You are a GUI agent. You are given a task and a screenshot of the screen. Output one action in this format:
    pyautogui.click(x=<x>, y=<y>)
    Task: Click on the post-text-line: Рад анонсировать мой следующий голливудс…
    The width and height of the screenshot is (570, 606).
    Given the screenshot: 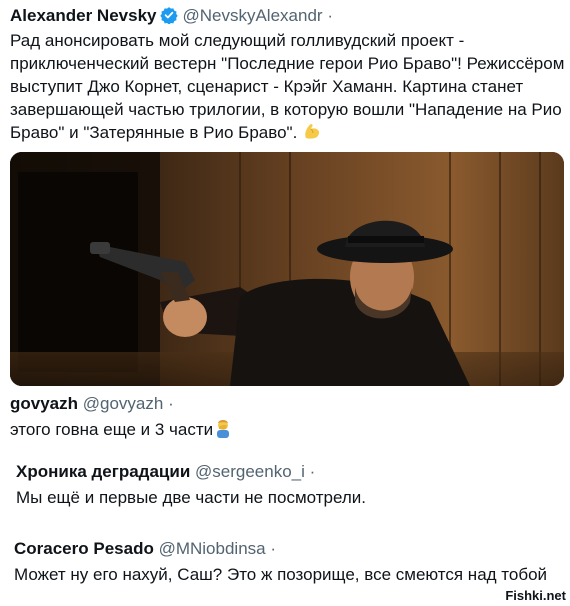 What is the action you would take?
    pyautogui.click(x=237, y=40)
    